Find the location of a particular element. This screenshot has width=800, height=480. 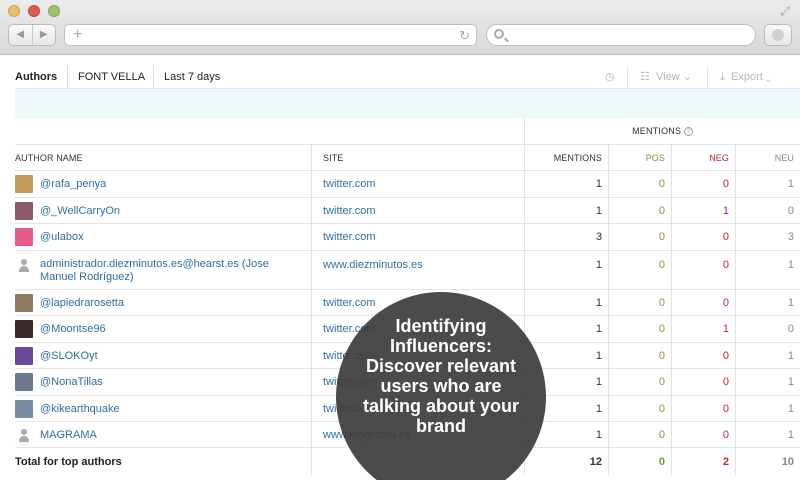

maximize-window-button is located at coordinates (54, 11).